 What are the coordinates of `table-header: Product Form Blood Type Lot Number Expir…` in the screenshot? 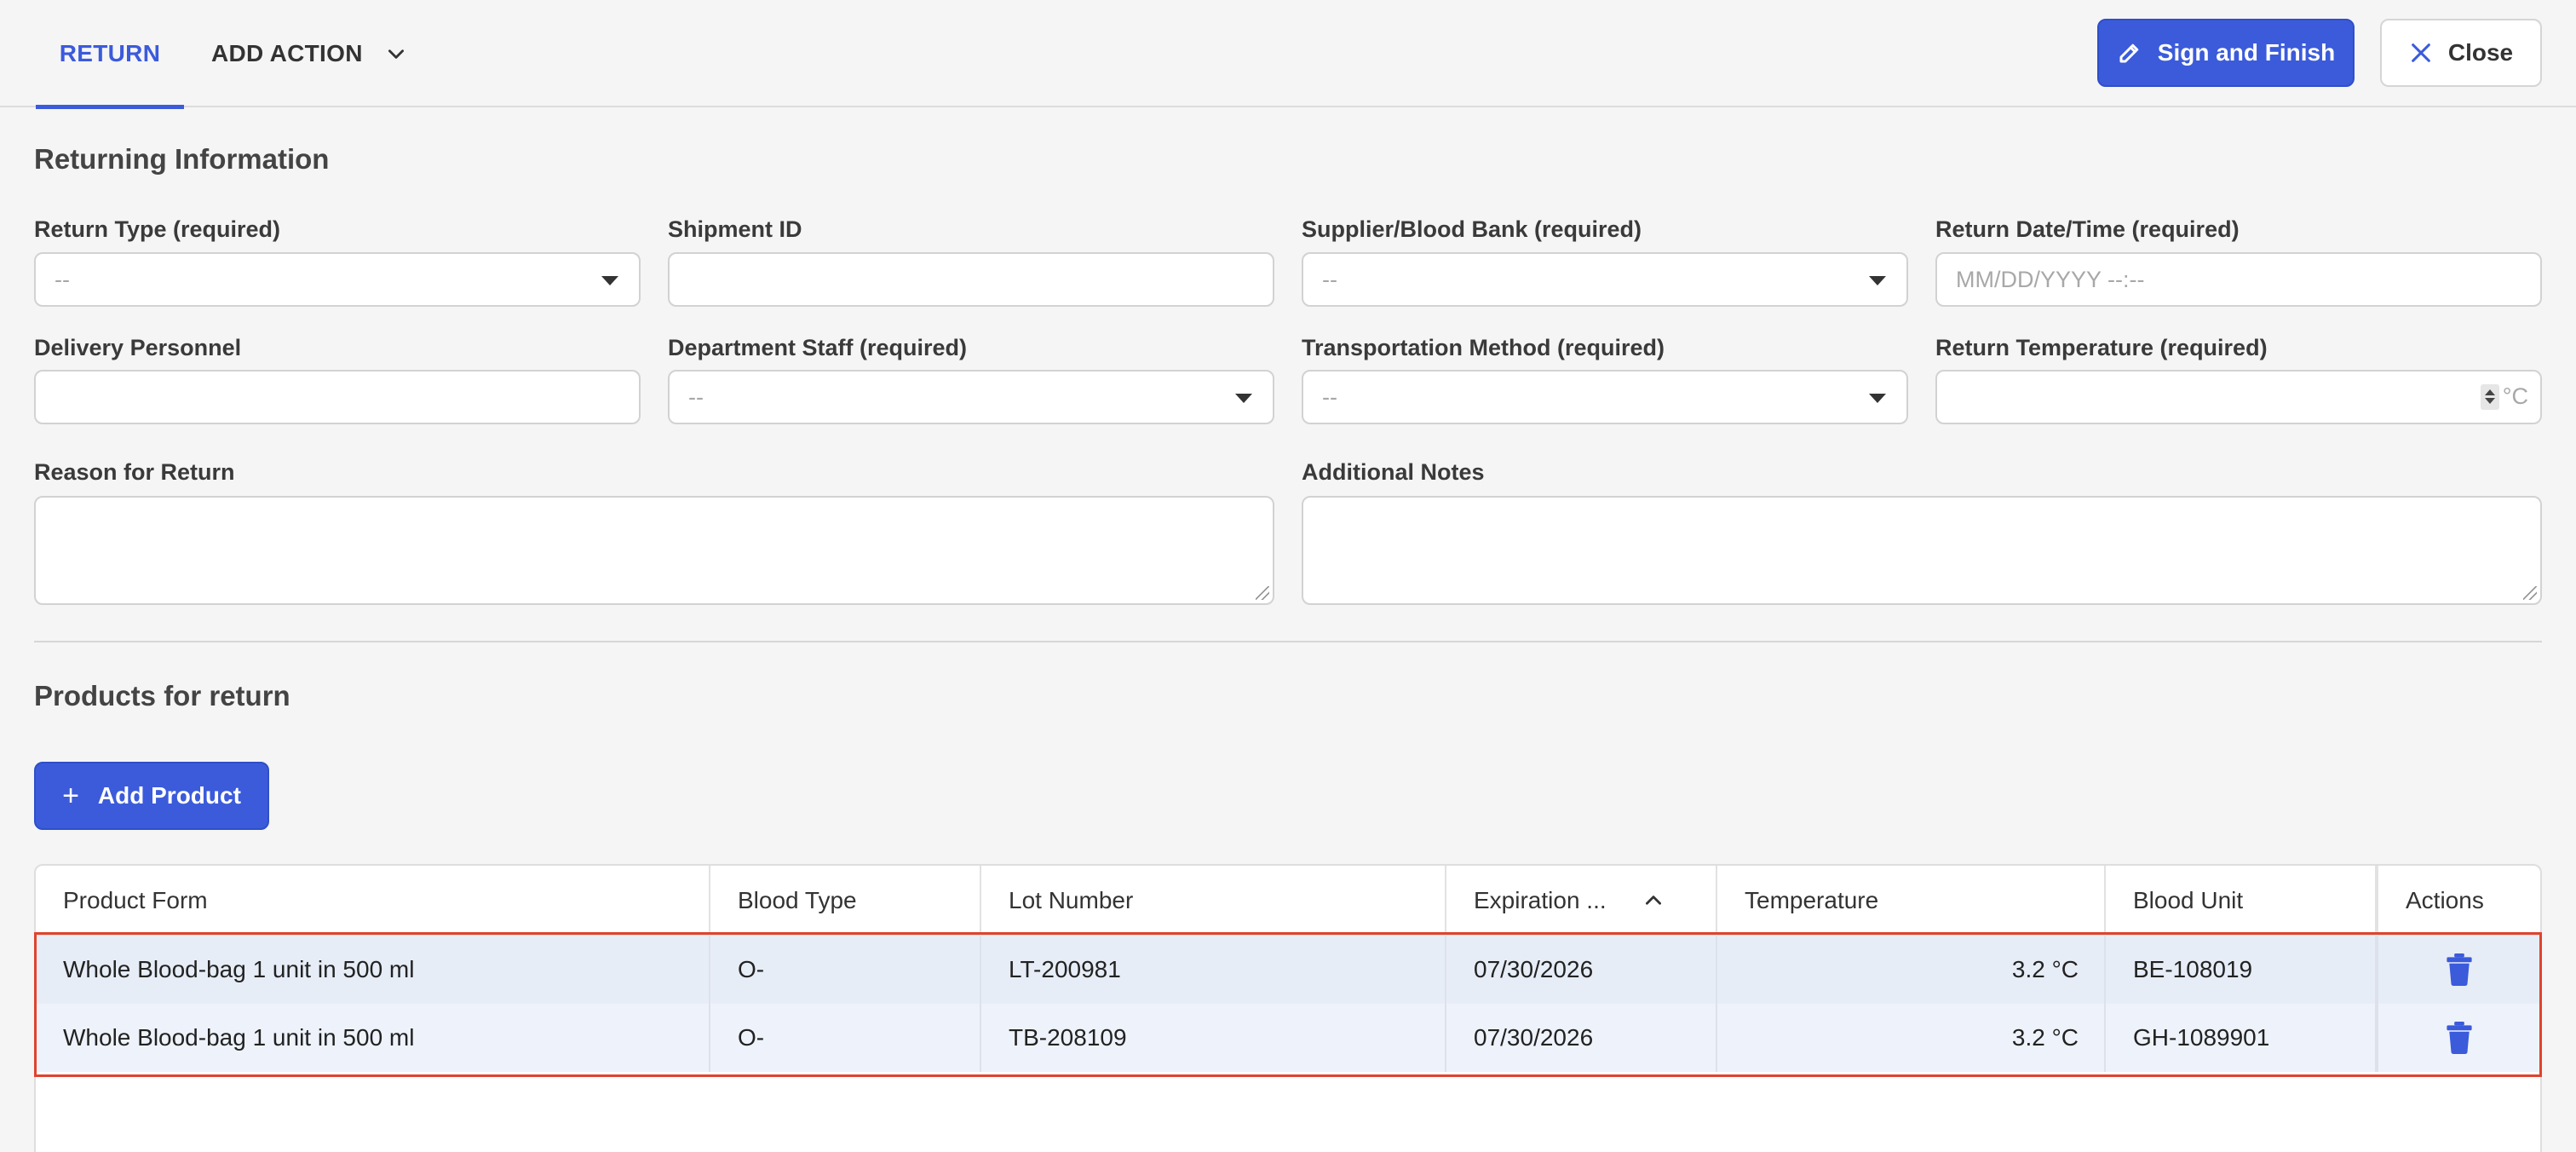 It's located at (1288, 901).